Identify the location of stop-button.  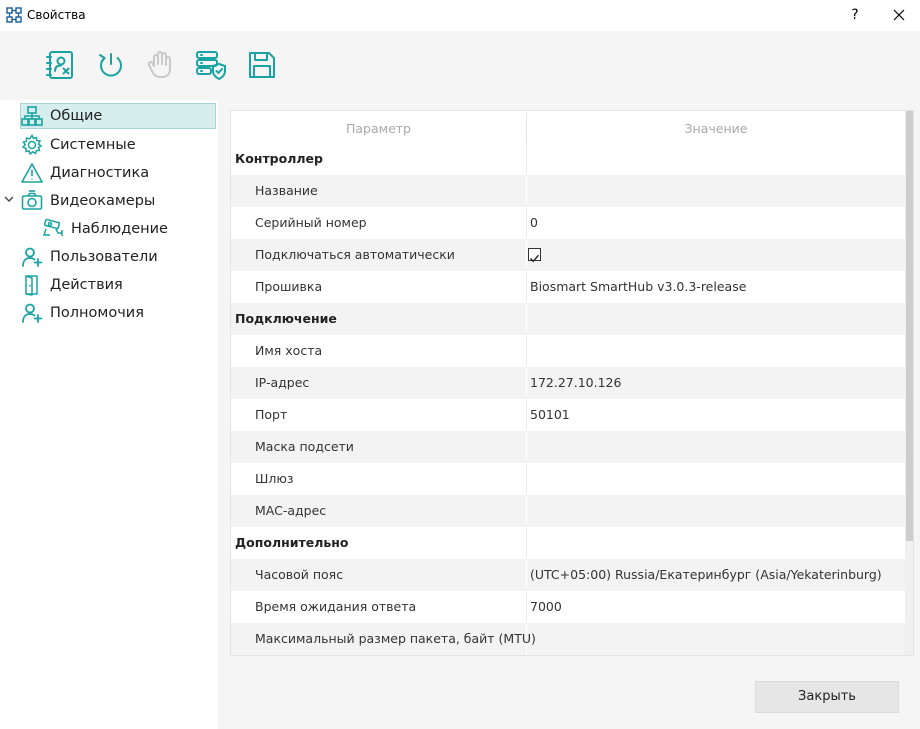
(161, 65).